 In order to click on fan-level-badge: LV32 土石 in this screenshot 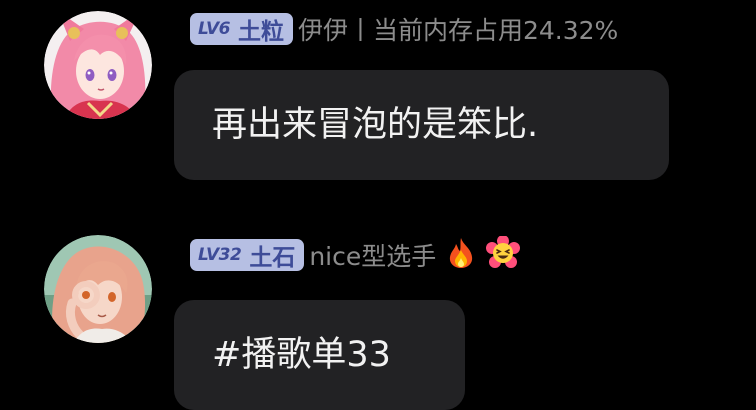, I will do `click(247, 255)`.